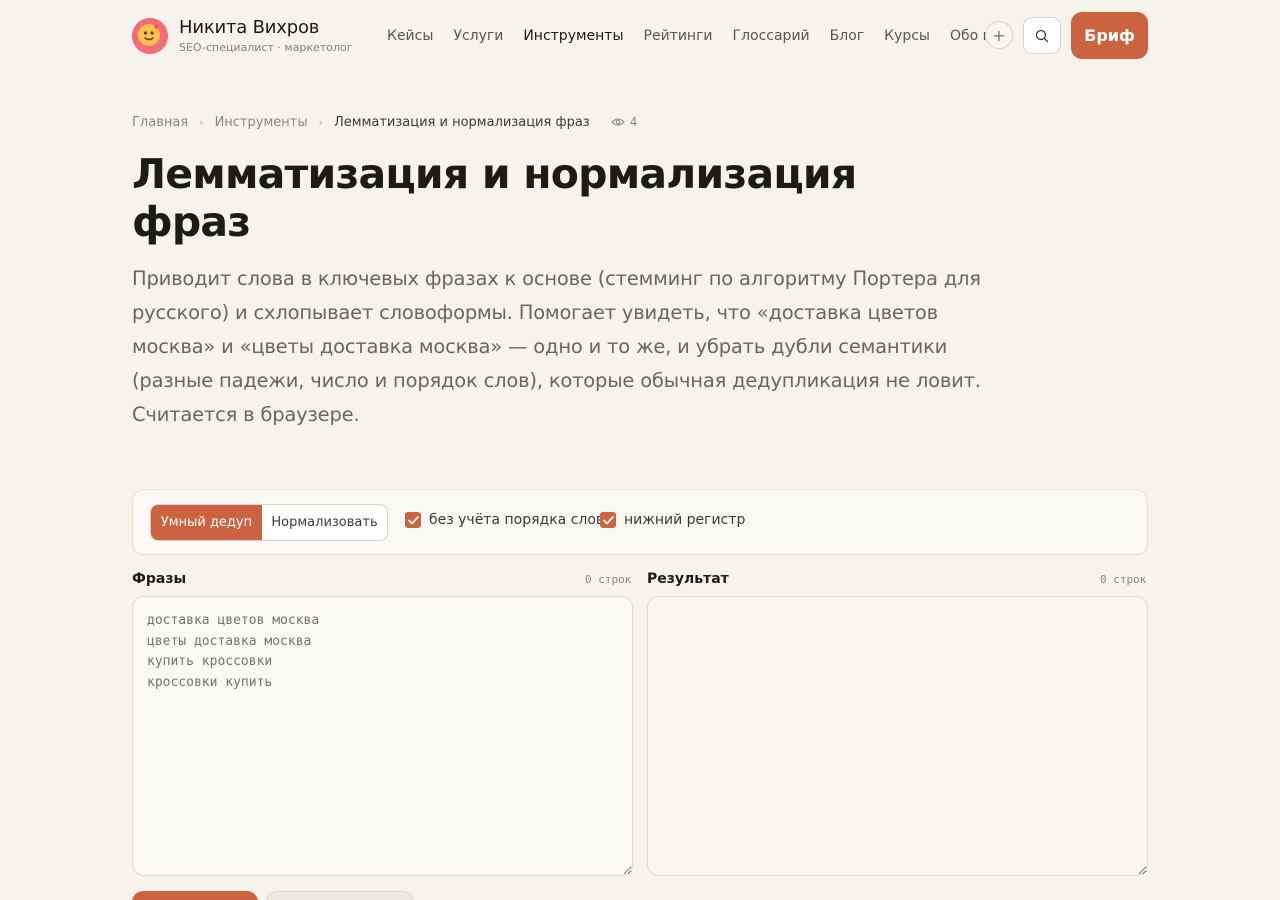 The width and height of the screenshot is (1280, 900). I want to click on mode-normalize: Нормализовать, so click(324, 522).